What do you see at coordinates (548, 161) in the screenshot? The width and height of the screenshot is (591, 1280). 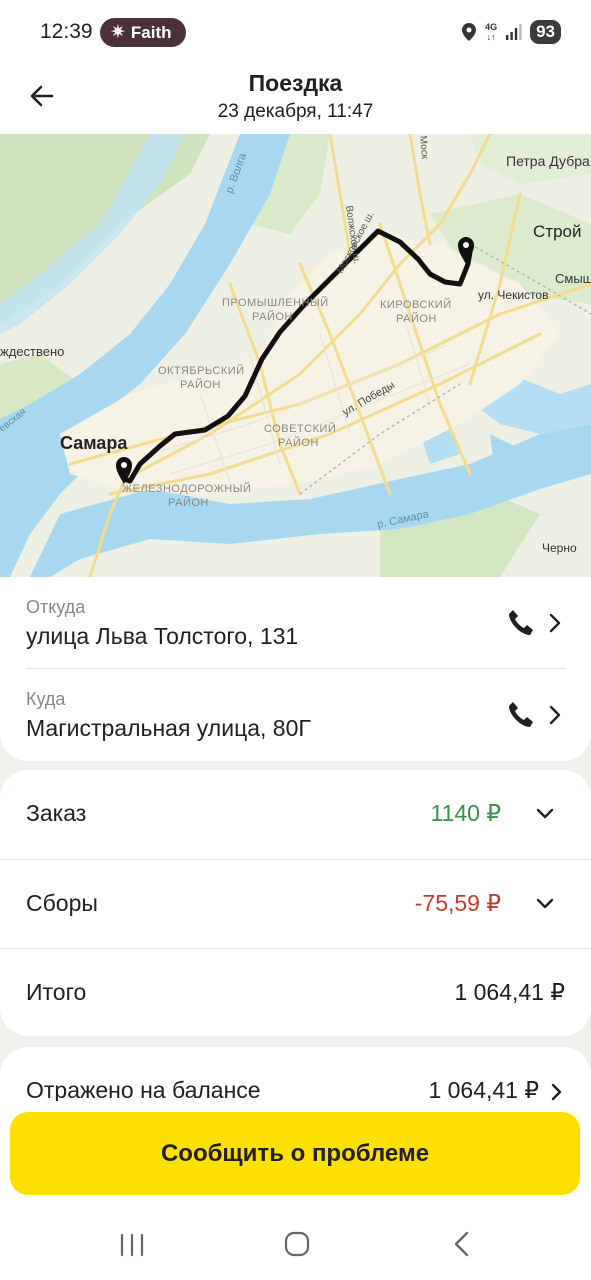 I see `map-label-petra-dubrava: Петра Дубра` at bounding box center [548, 161].